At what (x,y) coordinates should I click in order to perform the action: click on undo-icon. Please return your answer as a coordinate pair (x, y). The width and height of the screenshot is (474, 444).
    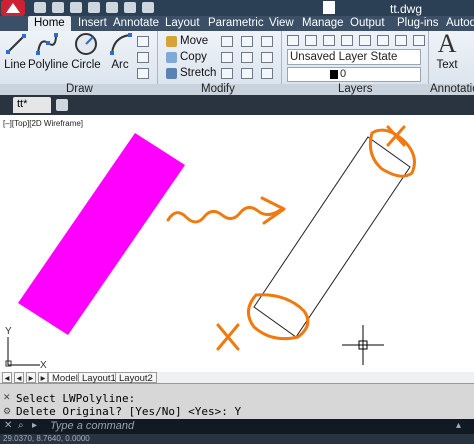
    Looking at the image, I should click on (130, 7).